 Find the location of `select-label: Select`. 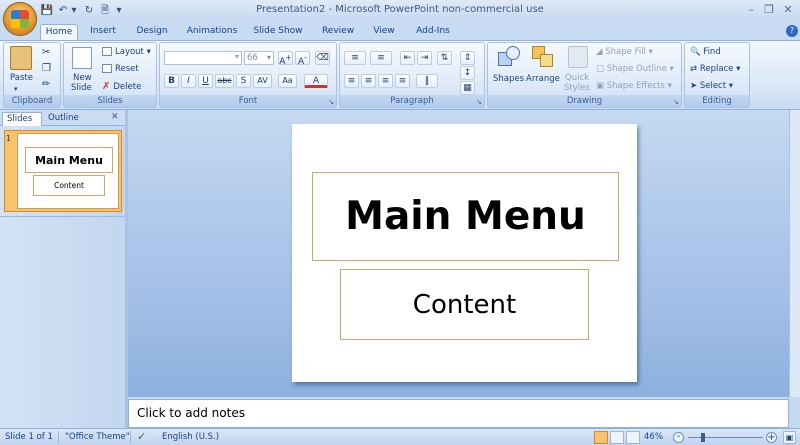

select-label: Select is located at coordinates (713, 86).